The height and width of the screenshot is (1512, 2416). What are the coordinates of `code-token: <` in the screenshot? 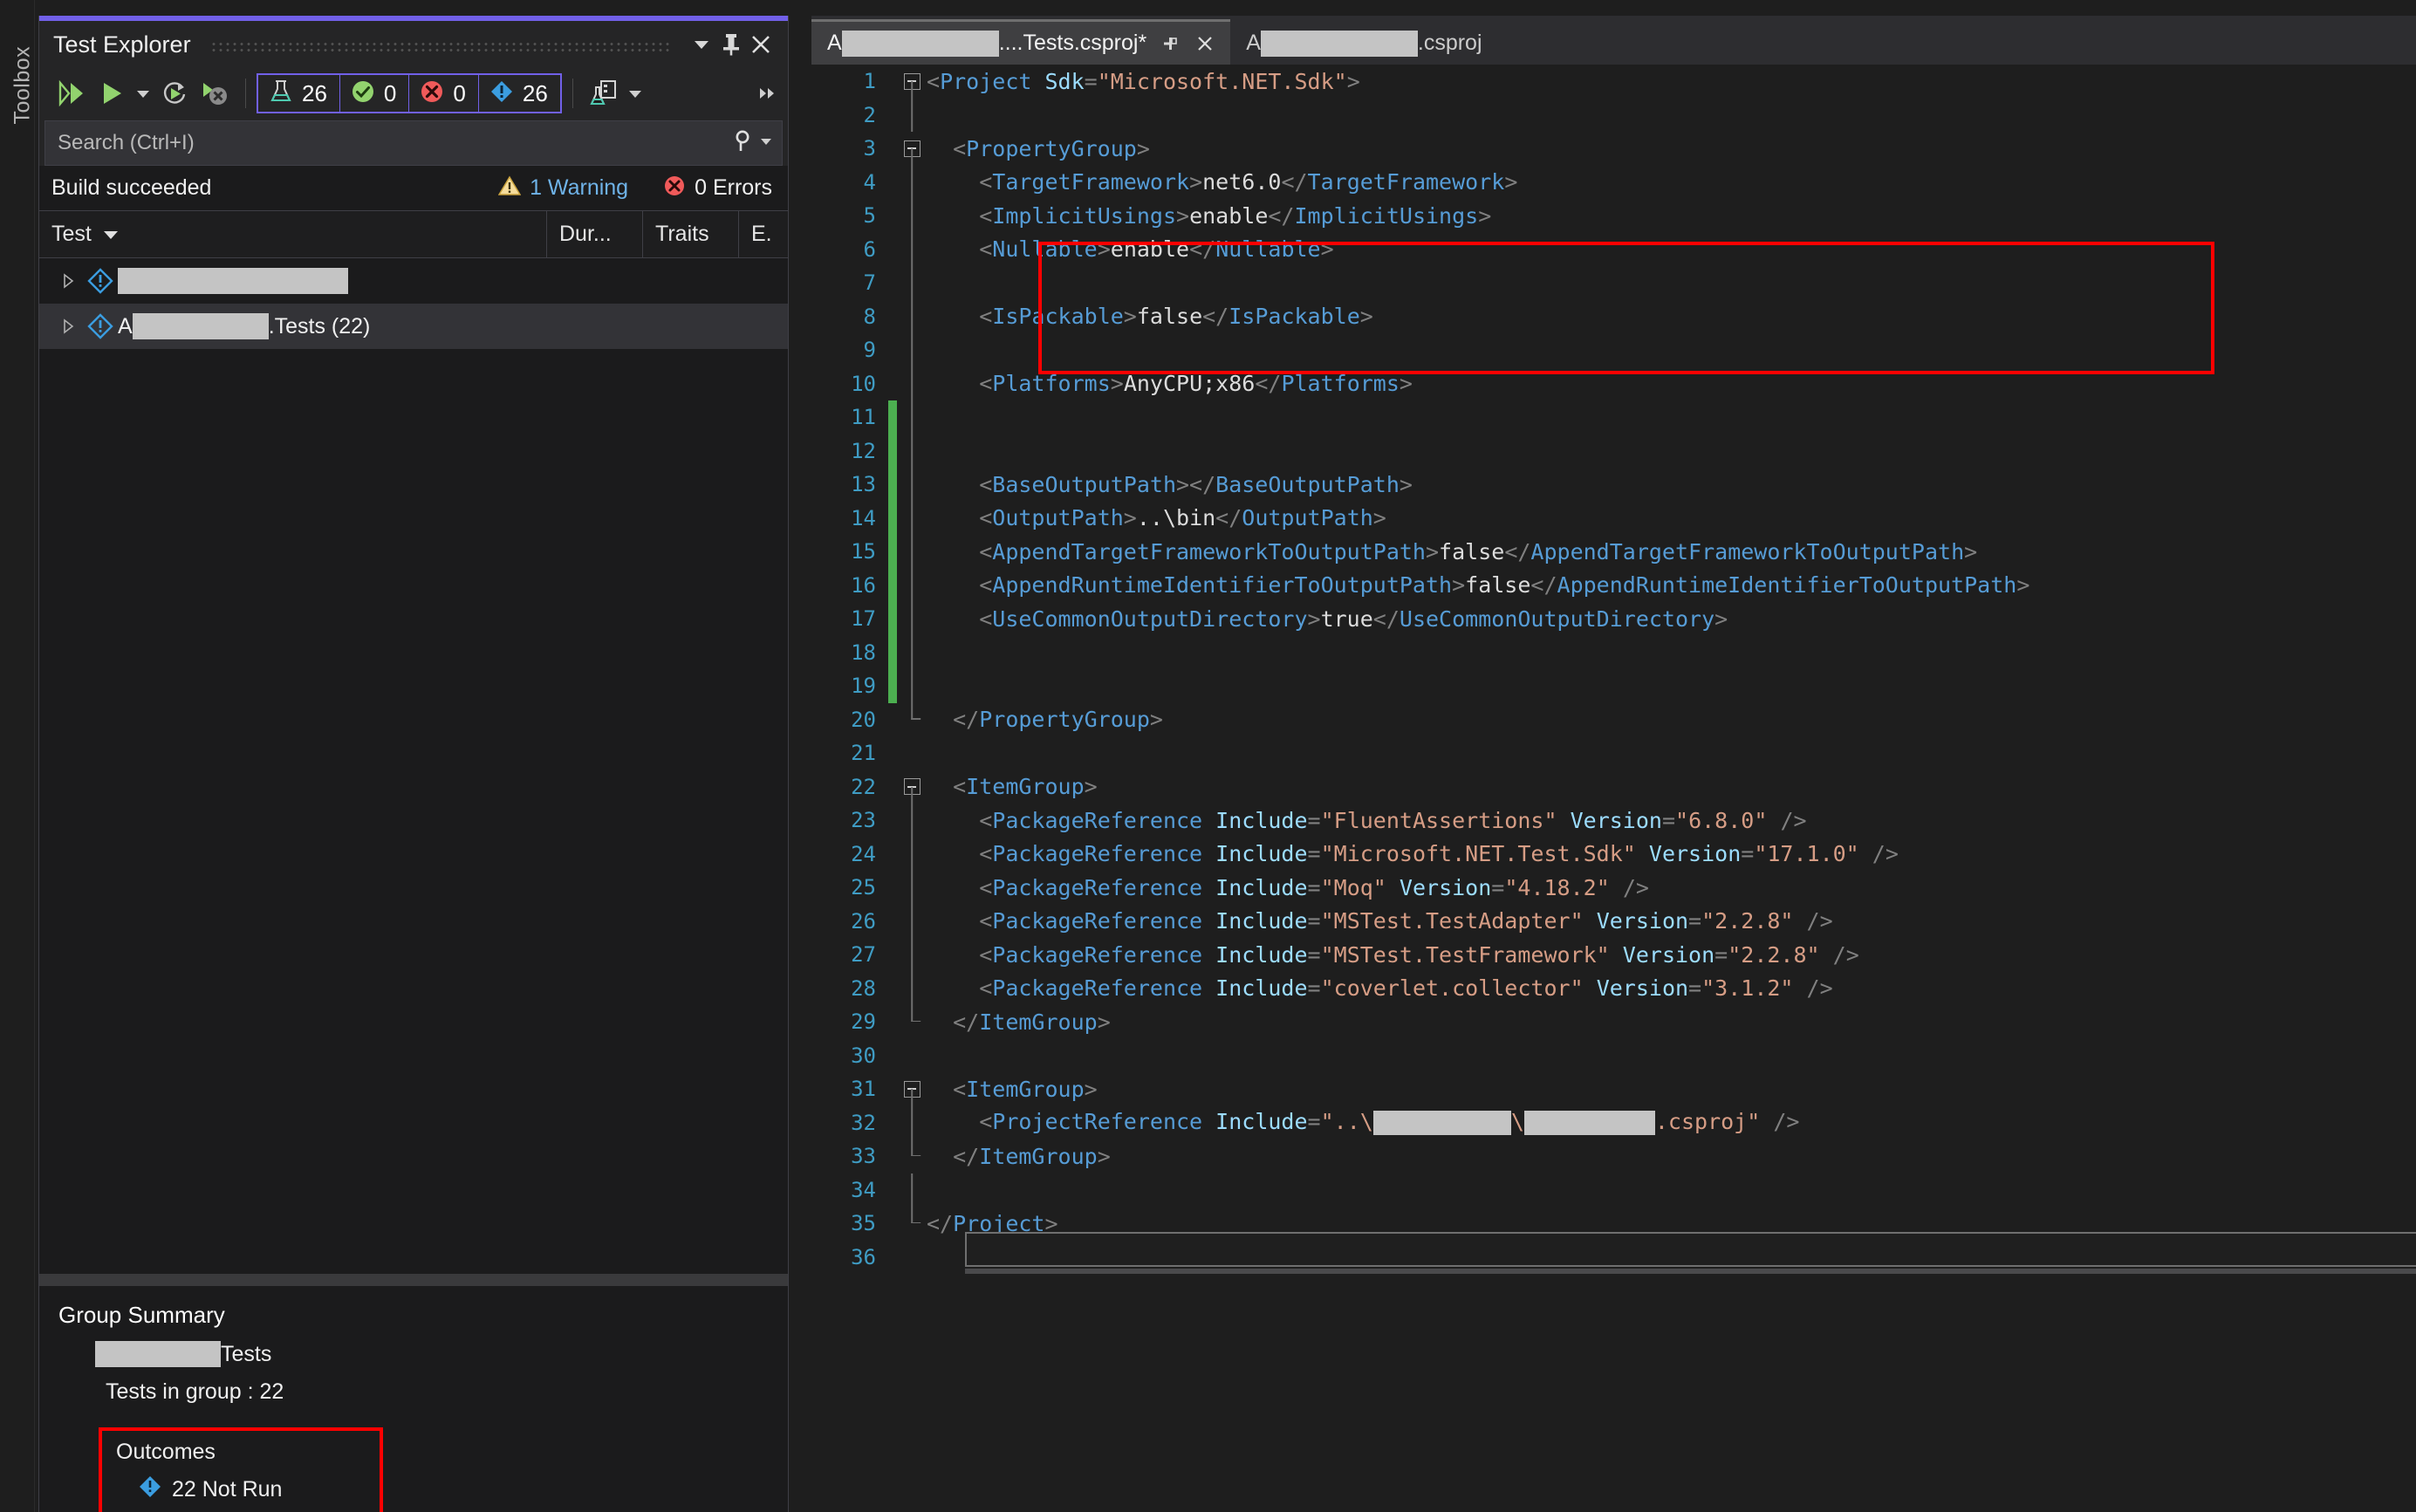 It's located at (986, 215).